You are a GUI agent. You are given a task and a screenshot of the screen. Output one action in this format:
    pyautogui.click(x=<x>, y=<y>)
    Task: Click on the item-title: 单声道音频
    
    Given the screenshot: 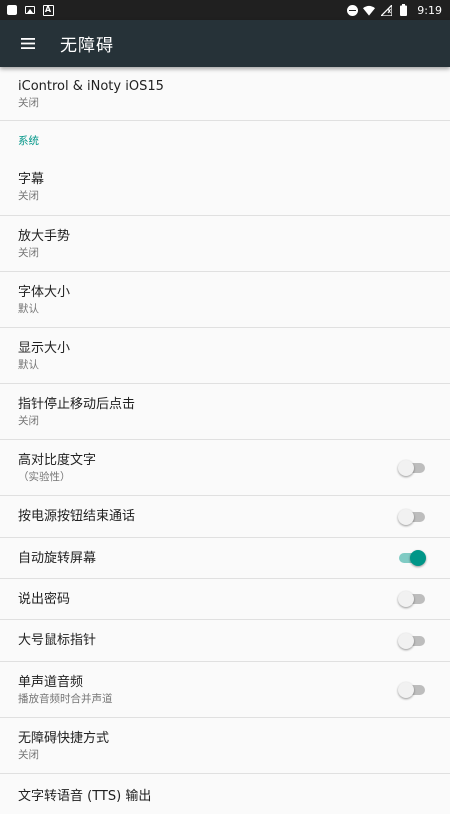 What is the action you would take?
    pyautogui.click(x=51, y=682)
    